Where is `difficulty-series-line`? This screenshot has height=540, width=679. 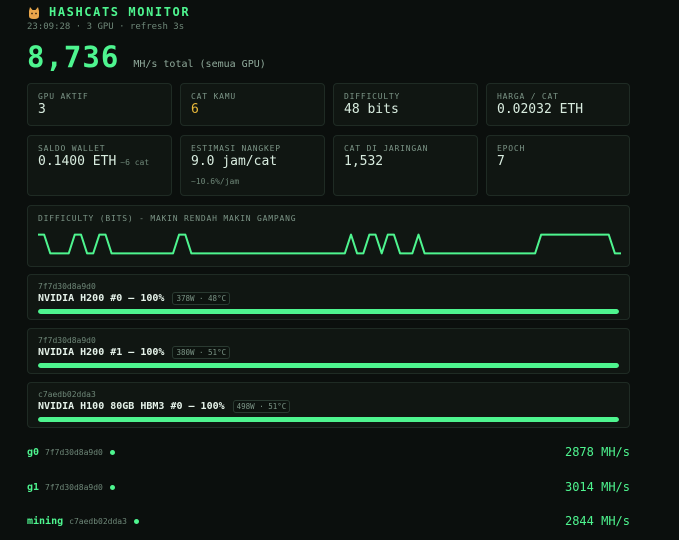
difficulty-series-line is located at coordinates (329, 244).